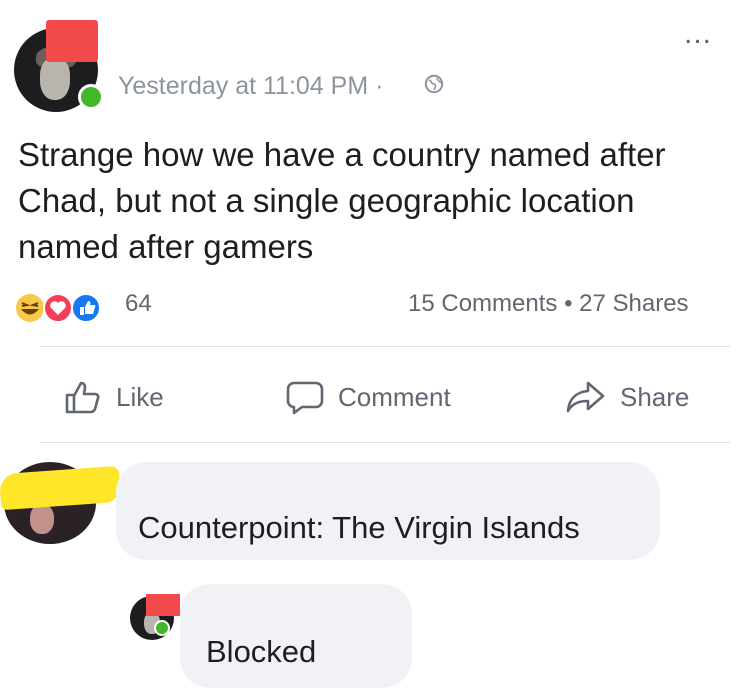  I want to click on comments-shares-summary: 15 Comments • 27 Shares, so click(548, 304).